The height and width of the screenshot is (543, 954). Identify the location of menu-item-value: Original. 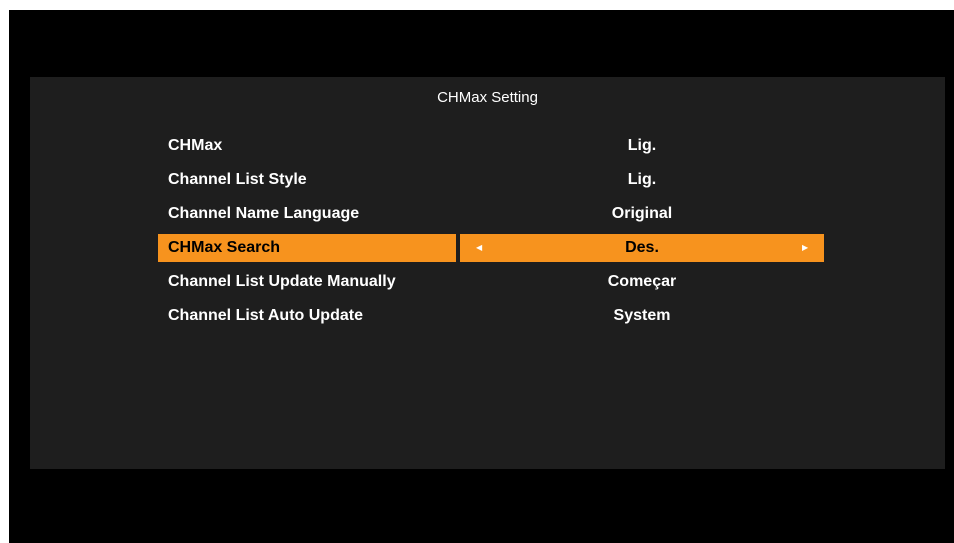
(642, 214).